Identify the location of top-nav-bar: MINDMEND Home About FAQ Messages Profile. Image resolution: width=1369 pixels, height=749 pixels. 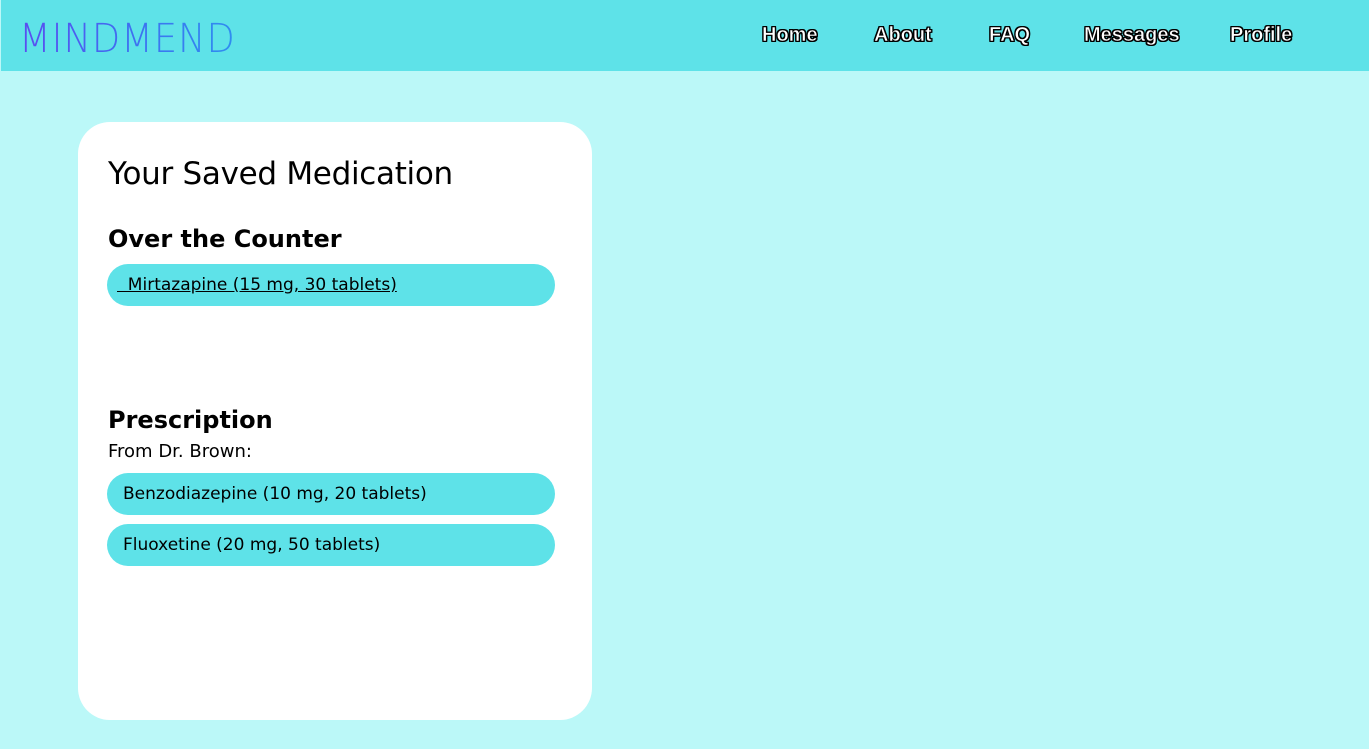
(685, 35).